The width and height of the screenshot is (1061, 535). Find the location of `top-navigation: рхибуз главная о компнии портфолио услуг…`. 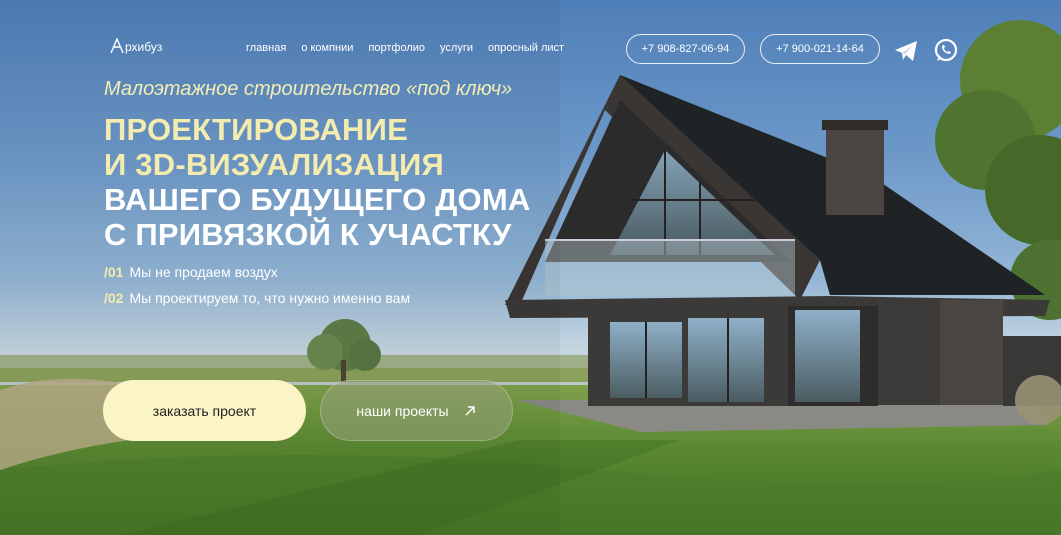

top-navigation: рхибуз главная о компнии портфолио услуг… is located at coordinates (530, 52).